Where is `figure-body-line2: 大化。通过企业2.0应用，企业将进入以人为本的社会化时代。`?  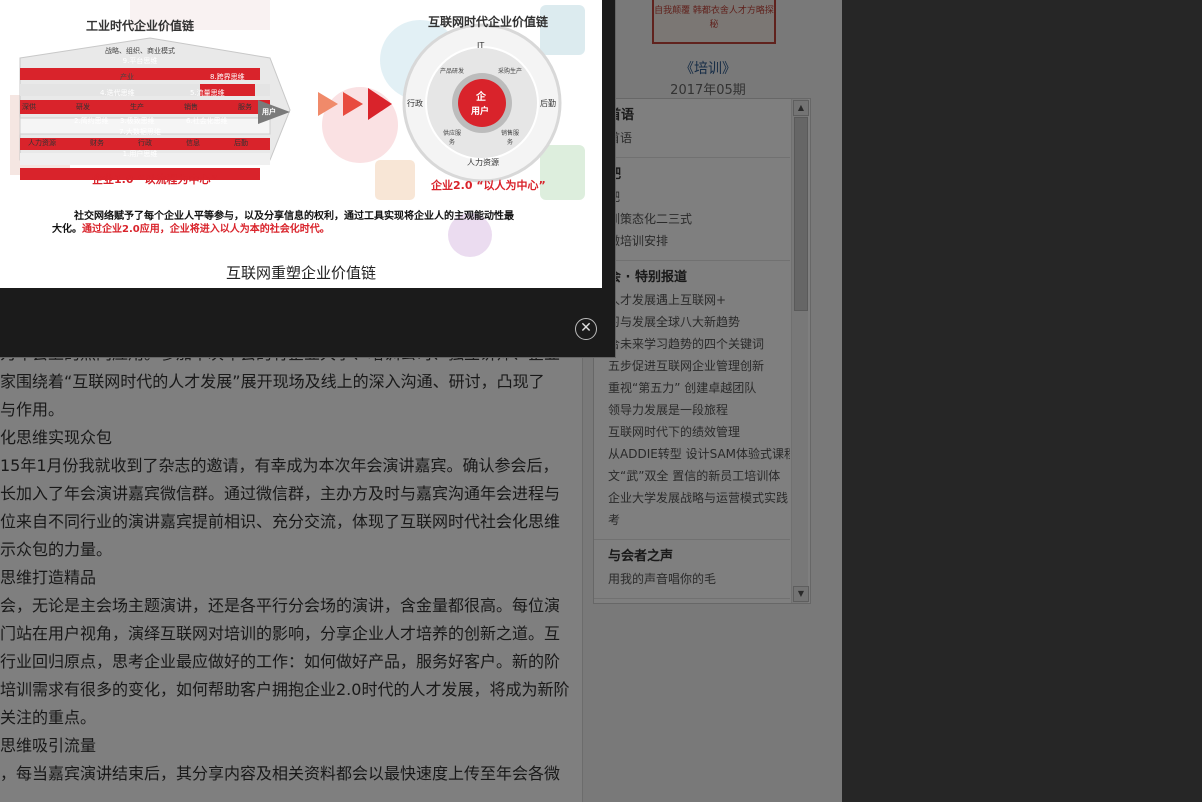
figure-body-line2: 大化。通过企业2.0应用，企业将进入以人为本的社会化时代。 is located at coordinates (191, 227).